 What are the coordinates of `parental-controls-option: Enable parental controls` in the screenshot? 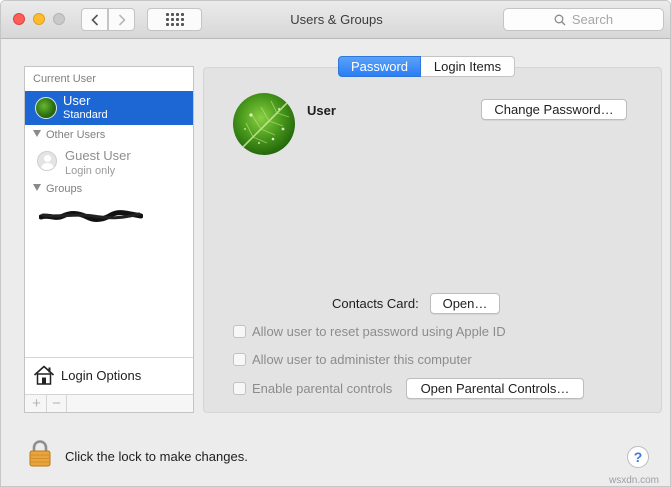 It's located at (312, 388).